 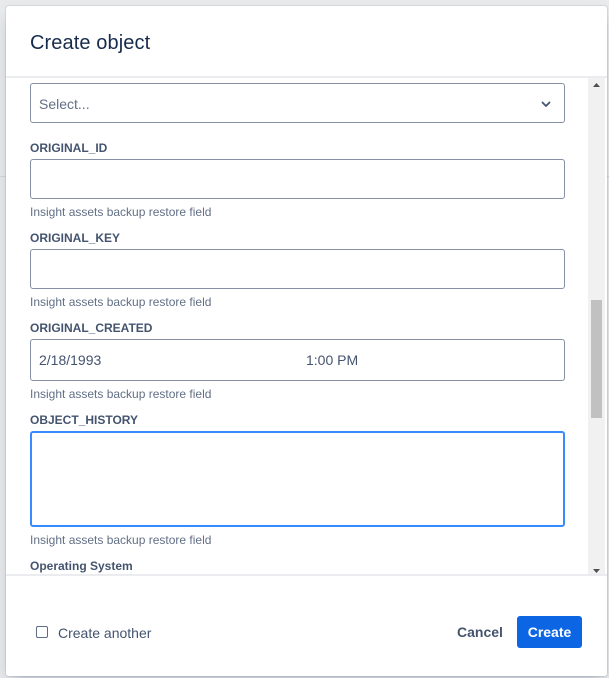 I want to click on original-id-label: ORIGINAL_ID, so click(x=69, y=148).